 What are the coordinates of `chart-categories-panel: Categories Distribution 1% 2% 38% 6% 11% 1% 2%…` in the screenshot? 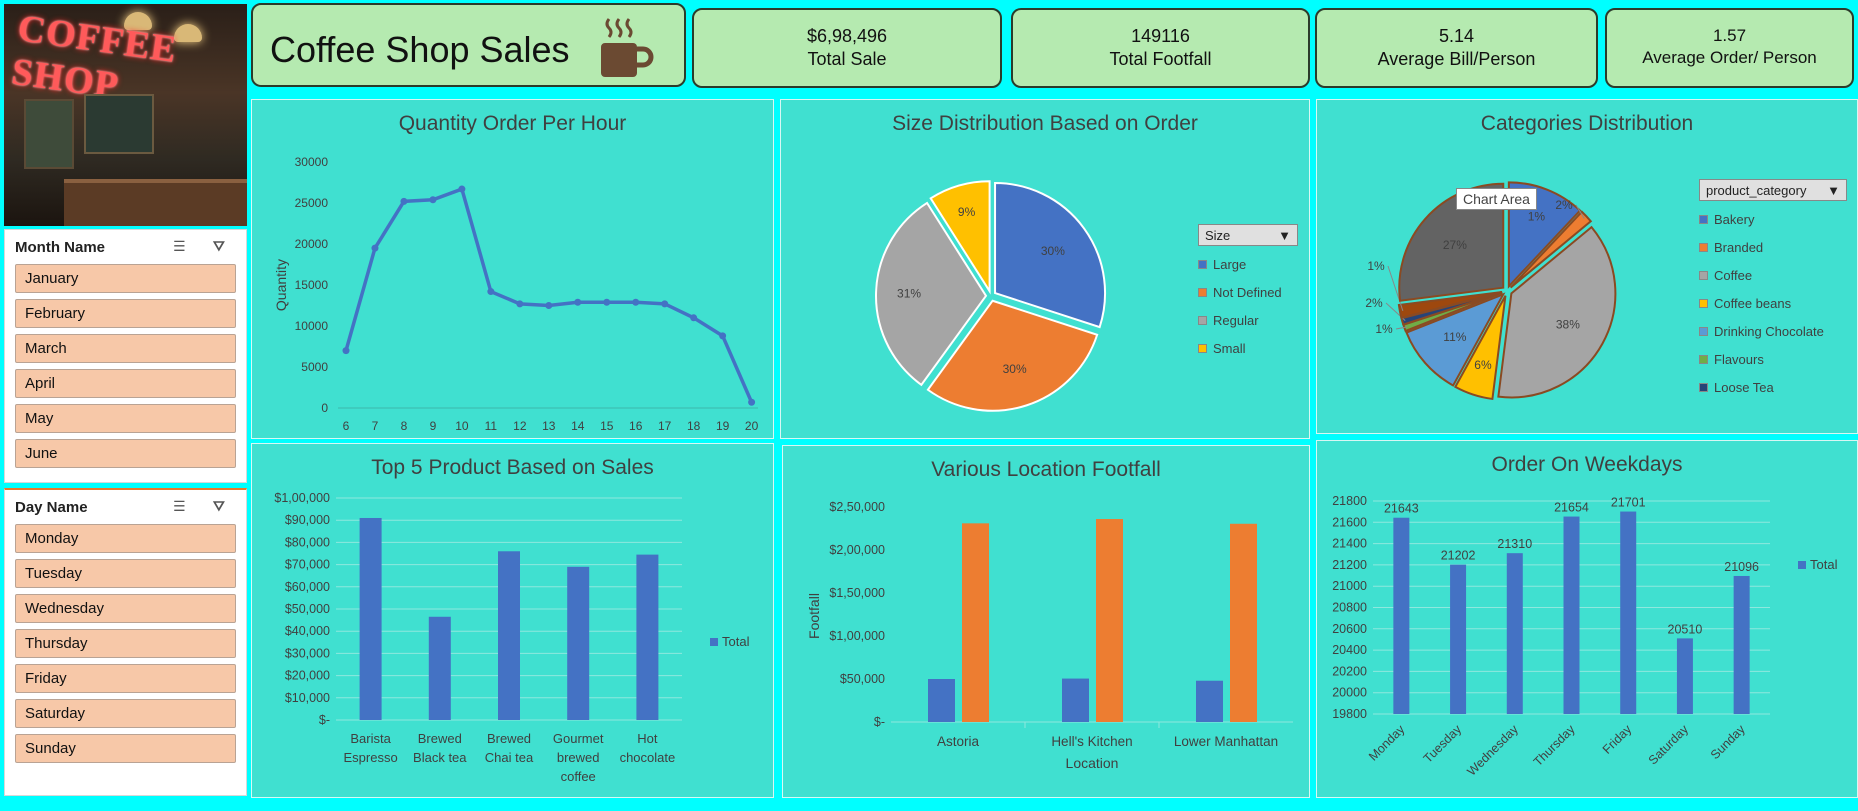 It's located at (1587, 266).